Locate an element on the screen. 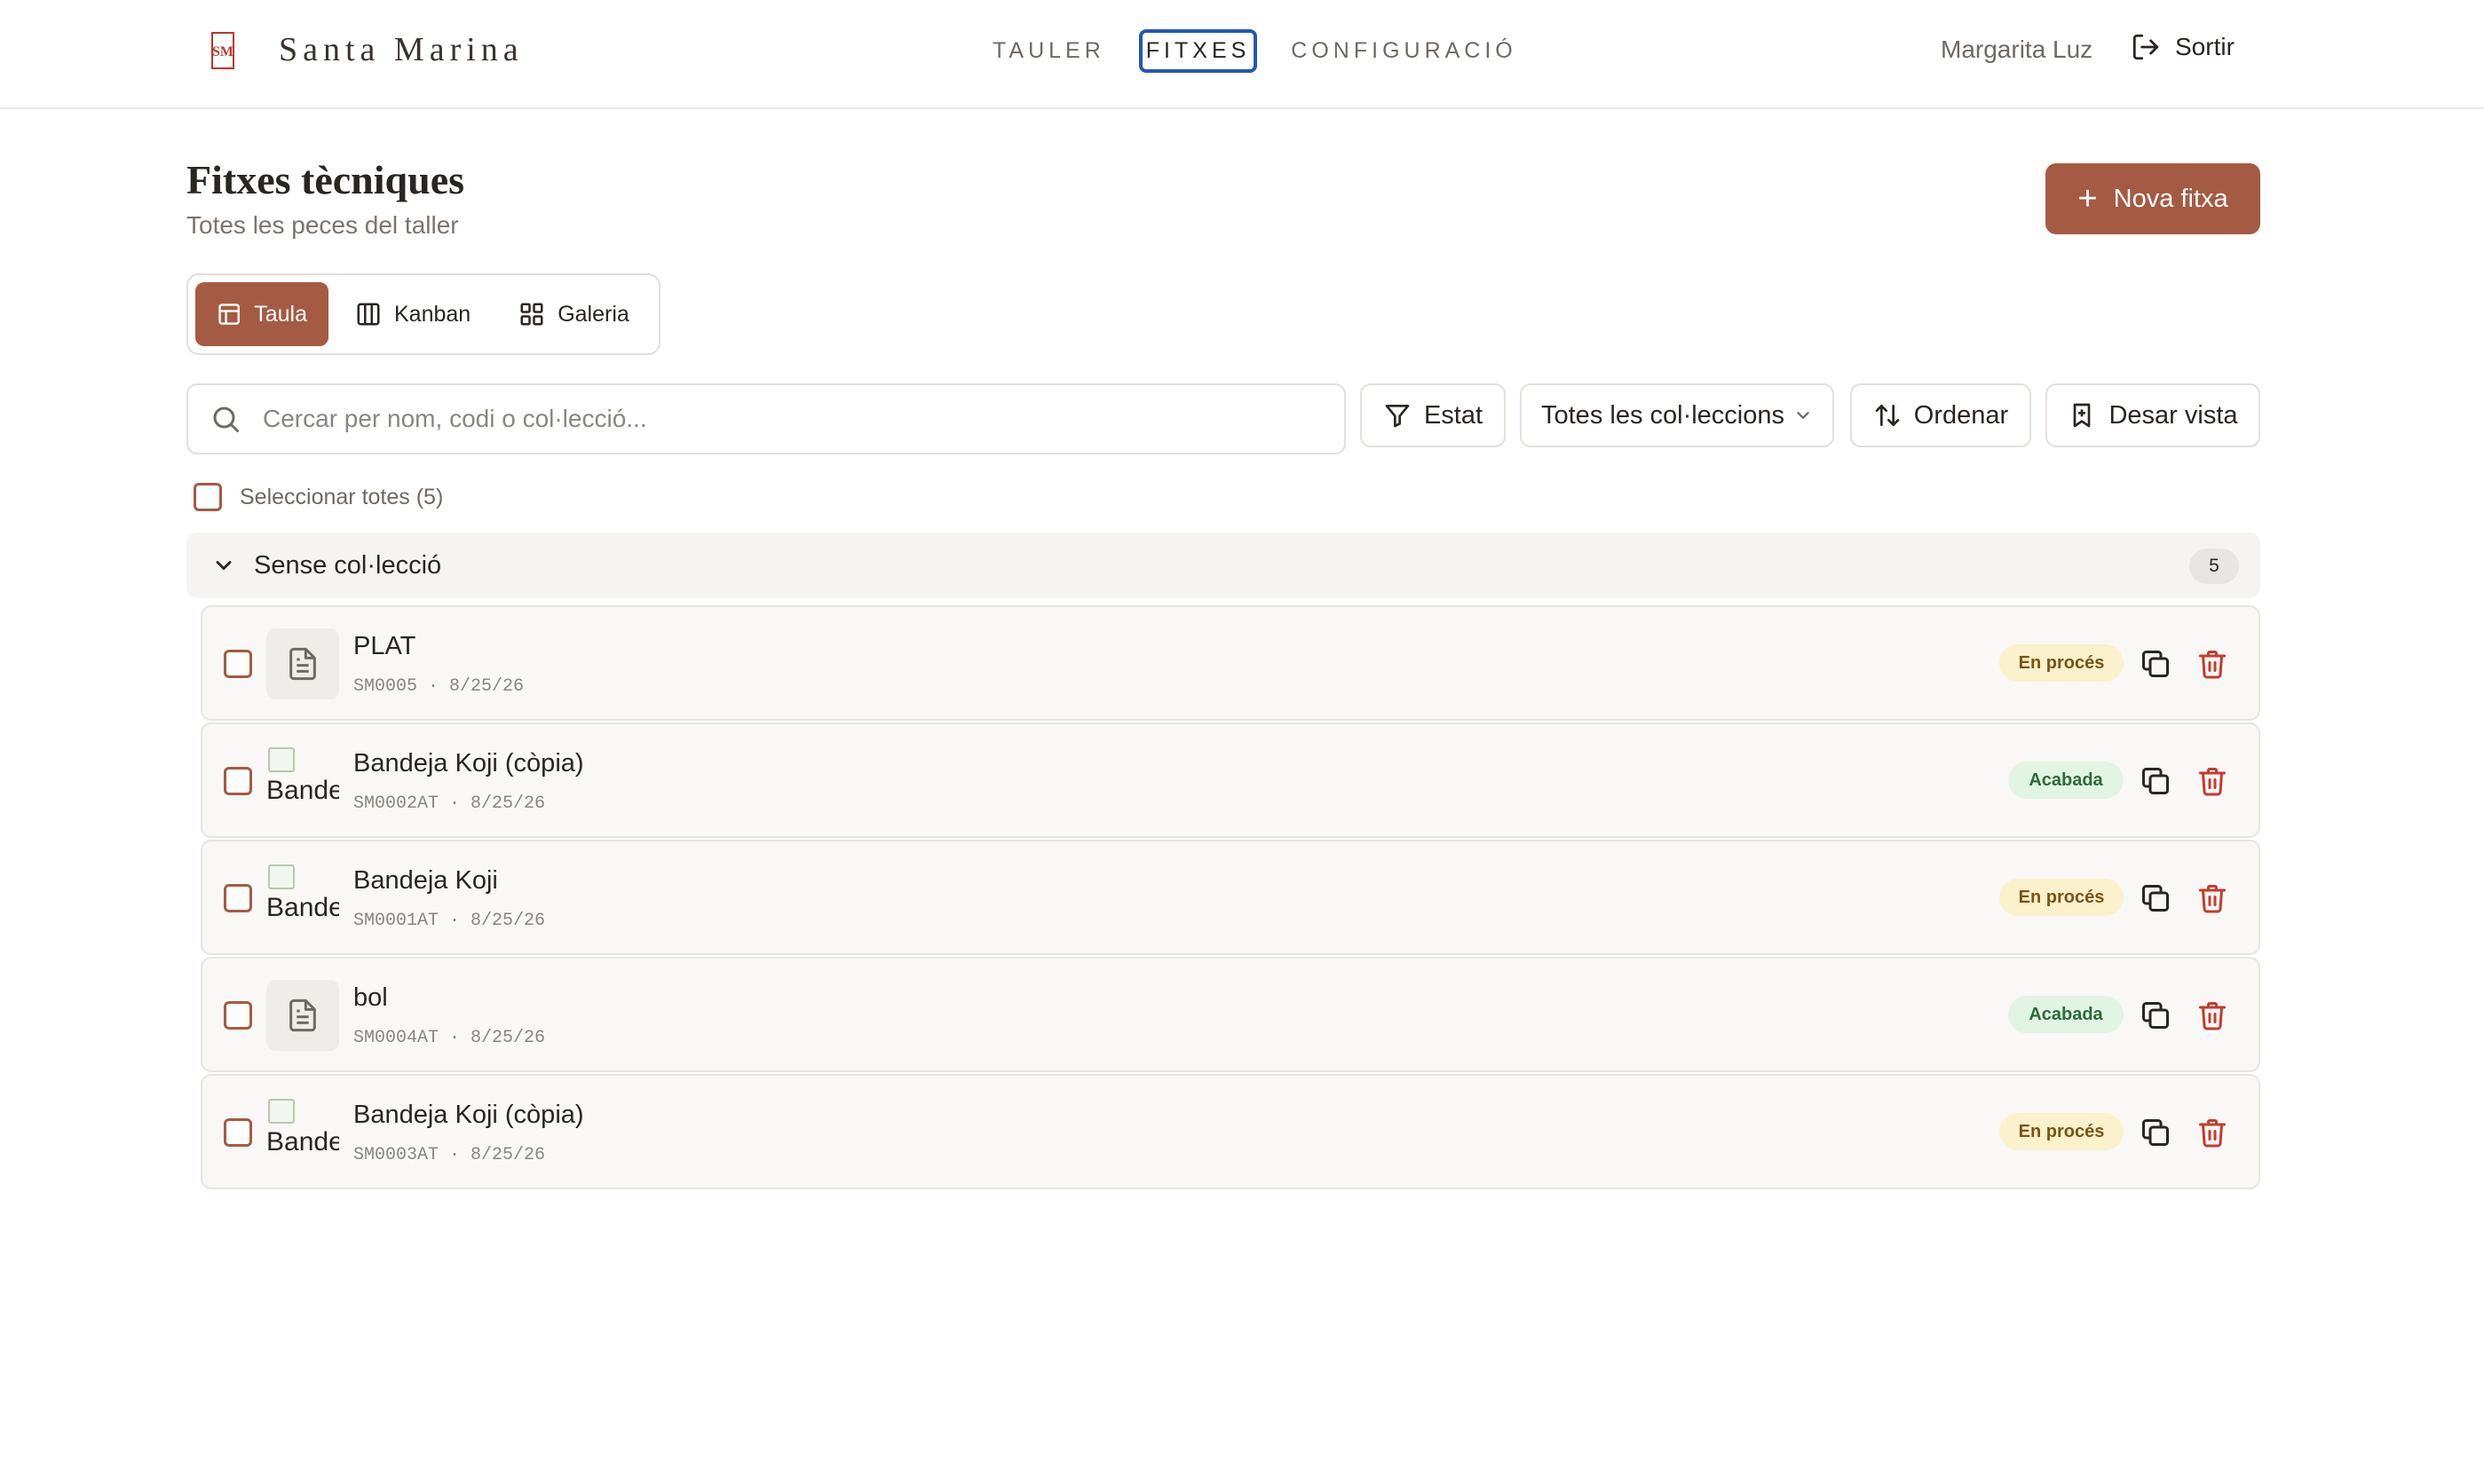 Image resolution: width=2484 pixels, height=1484 pixels. view-gallery-label: Galeria is located at coordinates (593, 314).